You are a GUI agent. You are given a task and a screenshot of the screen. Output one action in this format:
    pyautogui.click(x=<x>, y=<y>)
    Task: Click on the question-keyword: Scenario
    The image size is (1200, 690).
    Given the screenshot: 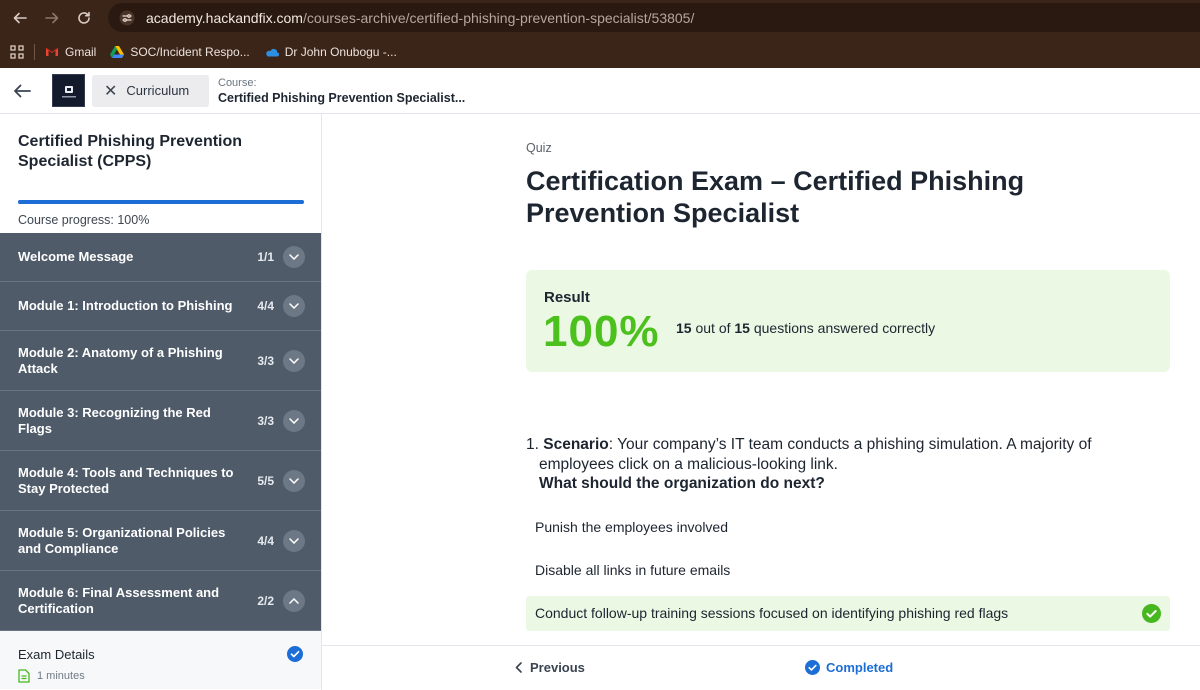 What is the action you would take?
    pyautogui.click(x=576, y=444)
    